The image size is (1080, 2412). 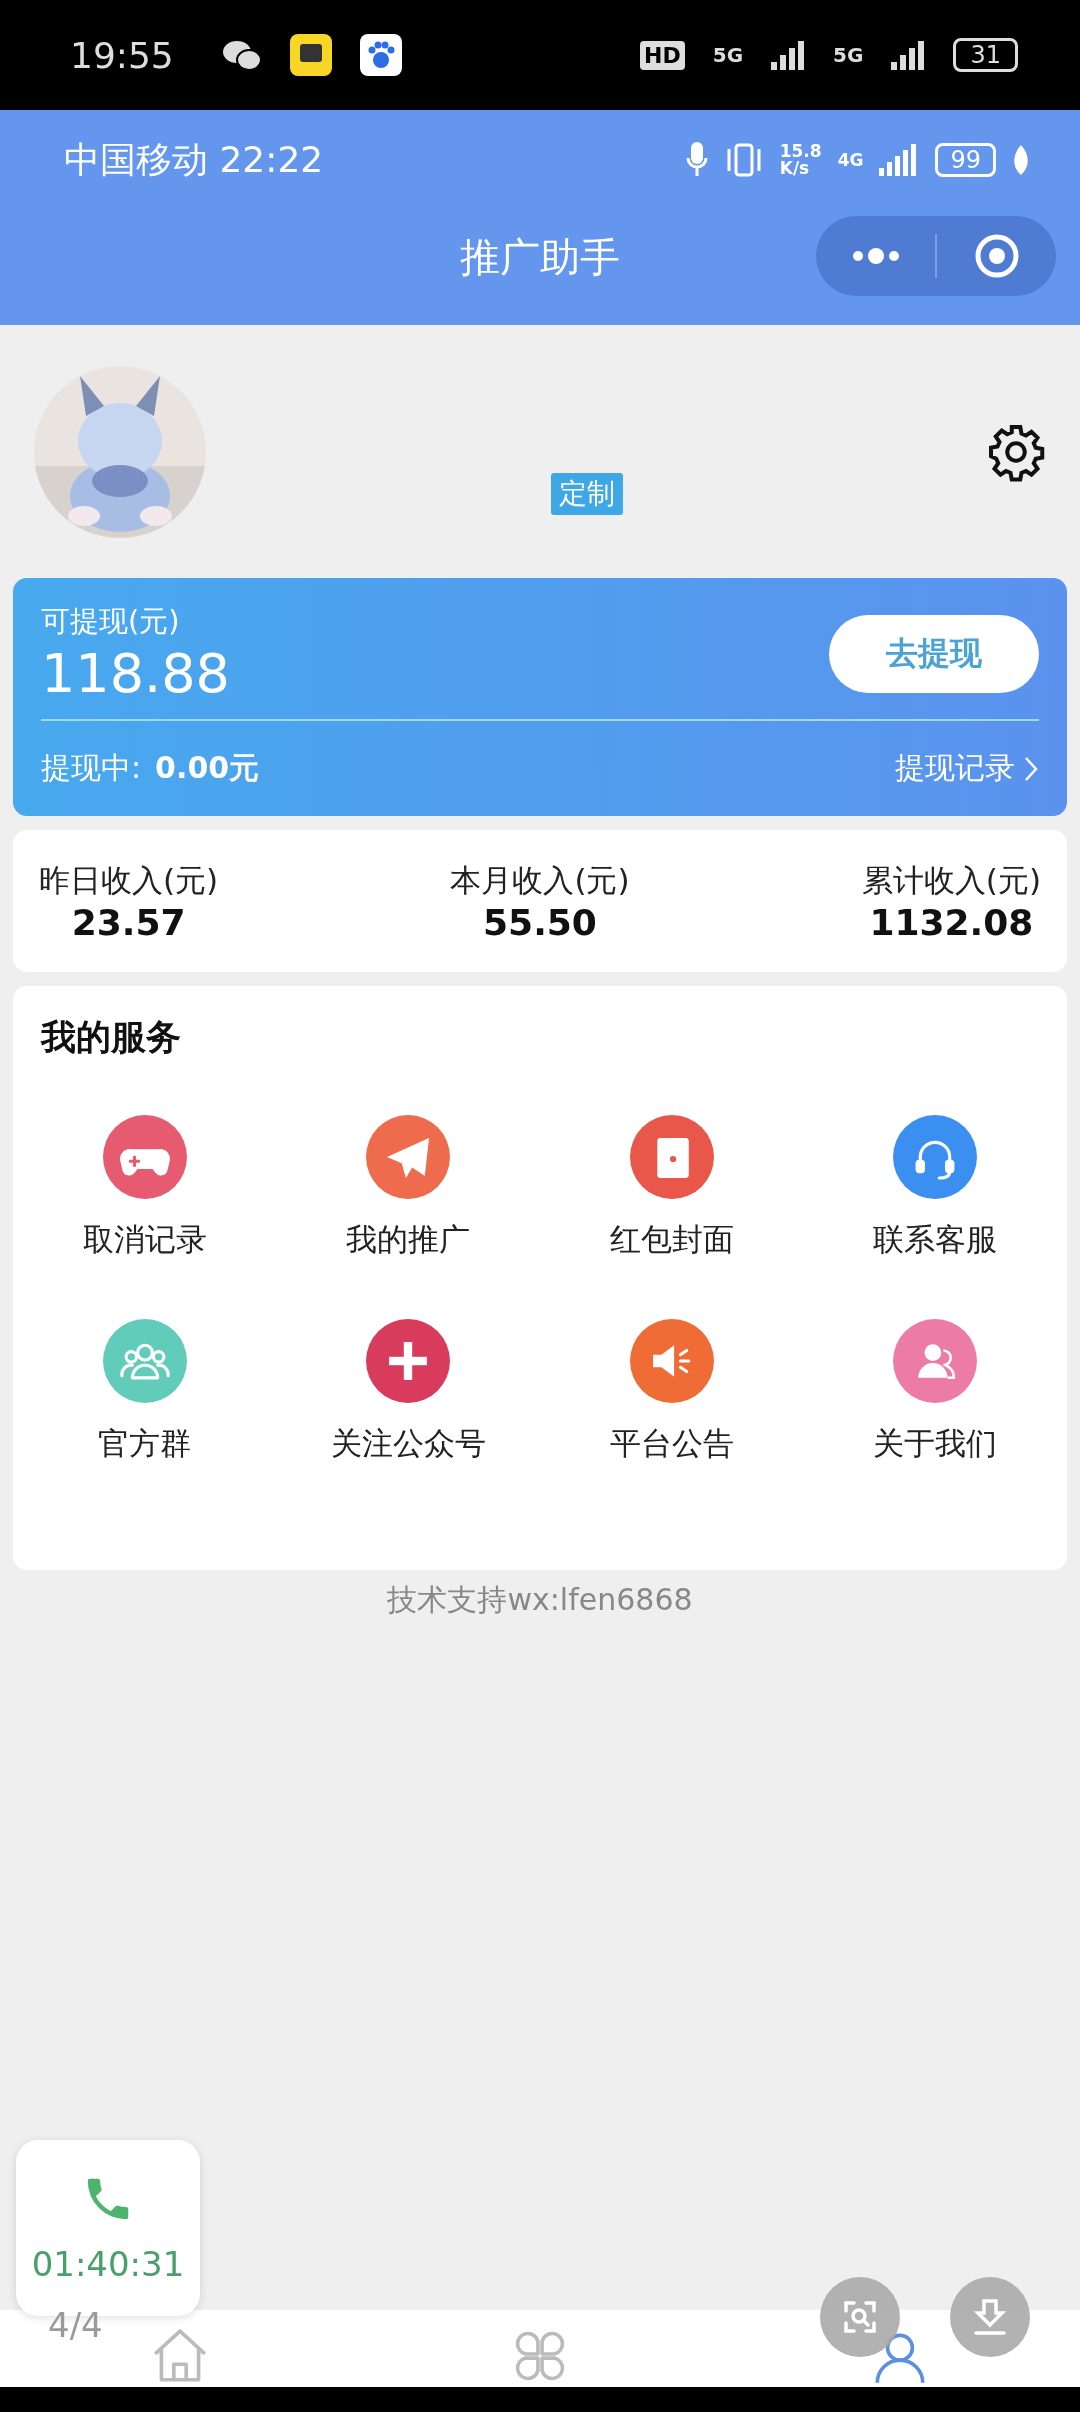 What do you see at coordinates (540, 922) in the screenshot?
I see `income-value: 55.50` at bounding box center [540, 922].